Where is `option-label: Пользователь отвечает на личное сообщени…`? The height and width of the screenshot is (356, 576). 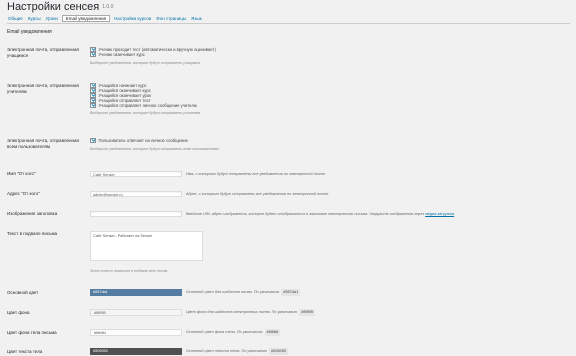 option-label: Пользователь отвечает на личное сообщени… is located at coordinates (143, 140).